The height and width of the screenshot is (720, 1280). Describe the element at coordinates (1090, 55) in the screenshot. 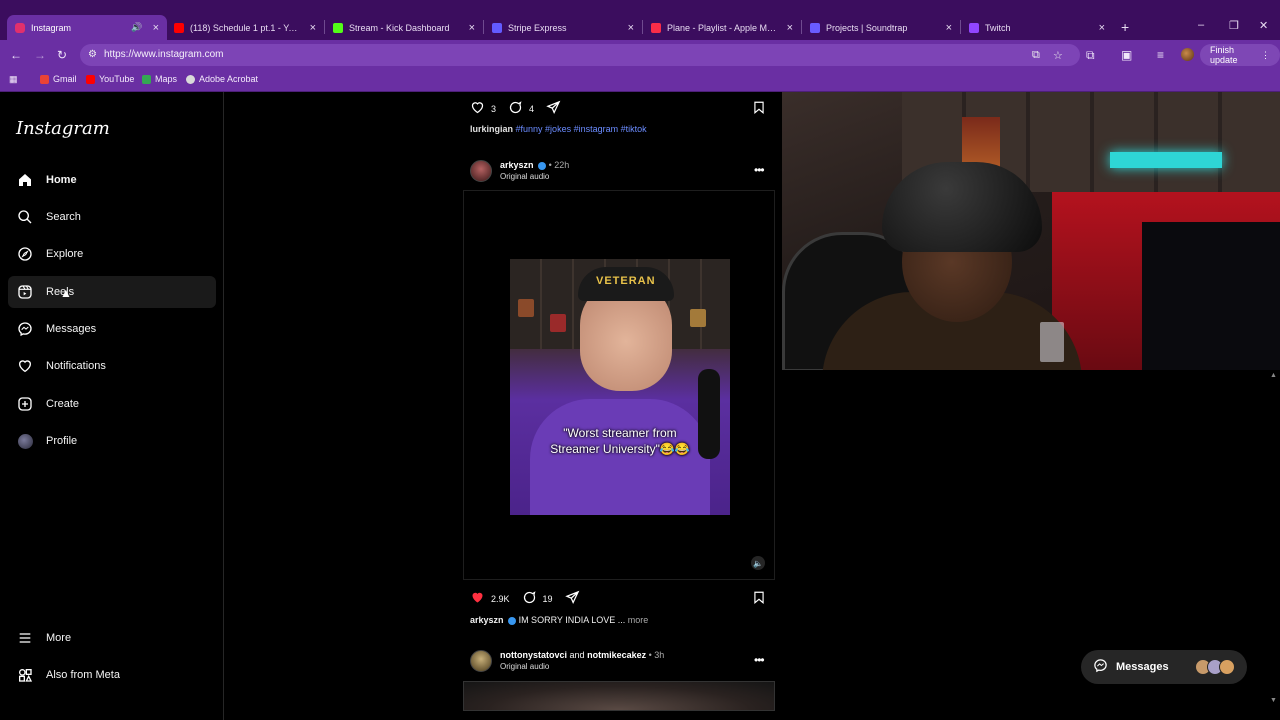

I see `extensions-icon: ⧉` at that location.